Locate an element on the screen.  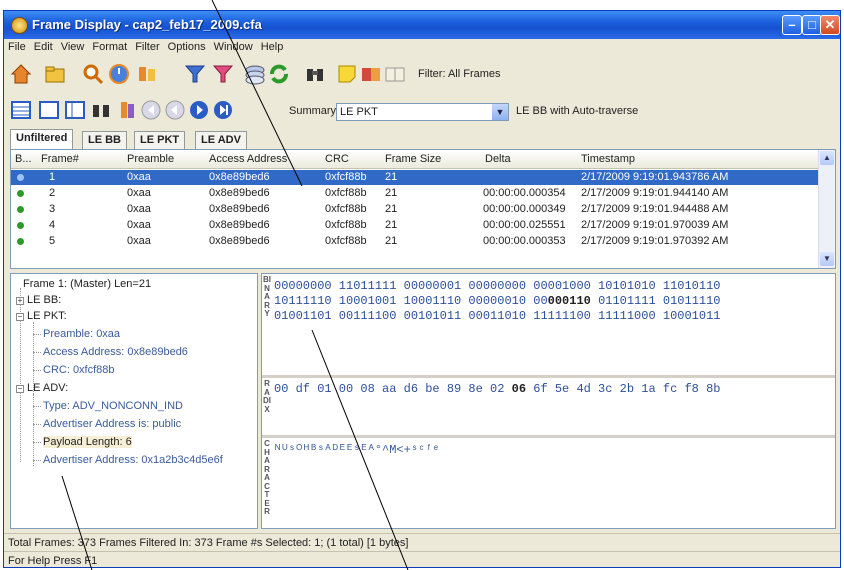
expand-plus-icon: + is located at coordinates (20, 301).